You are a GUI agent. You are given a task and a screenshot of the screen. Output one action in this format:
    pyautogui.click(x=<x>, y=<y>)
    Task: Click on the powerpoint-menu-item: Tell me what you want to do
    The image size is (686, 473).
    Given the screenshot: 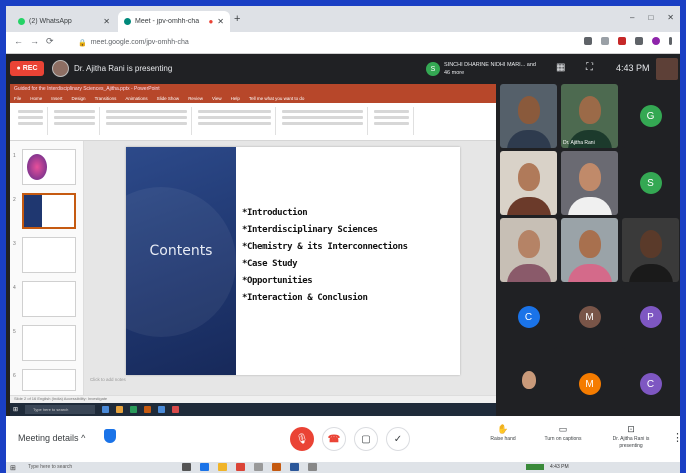 What is the action you would take?
    pyautogui.click(x=277, y=98)
    